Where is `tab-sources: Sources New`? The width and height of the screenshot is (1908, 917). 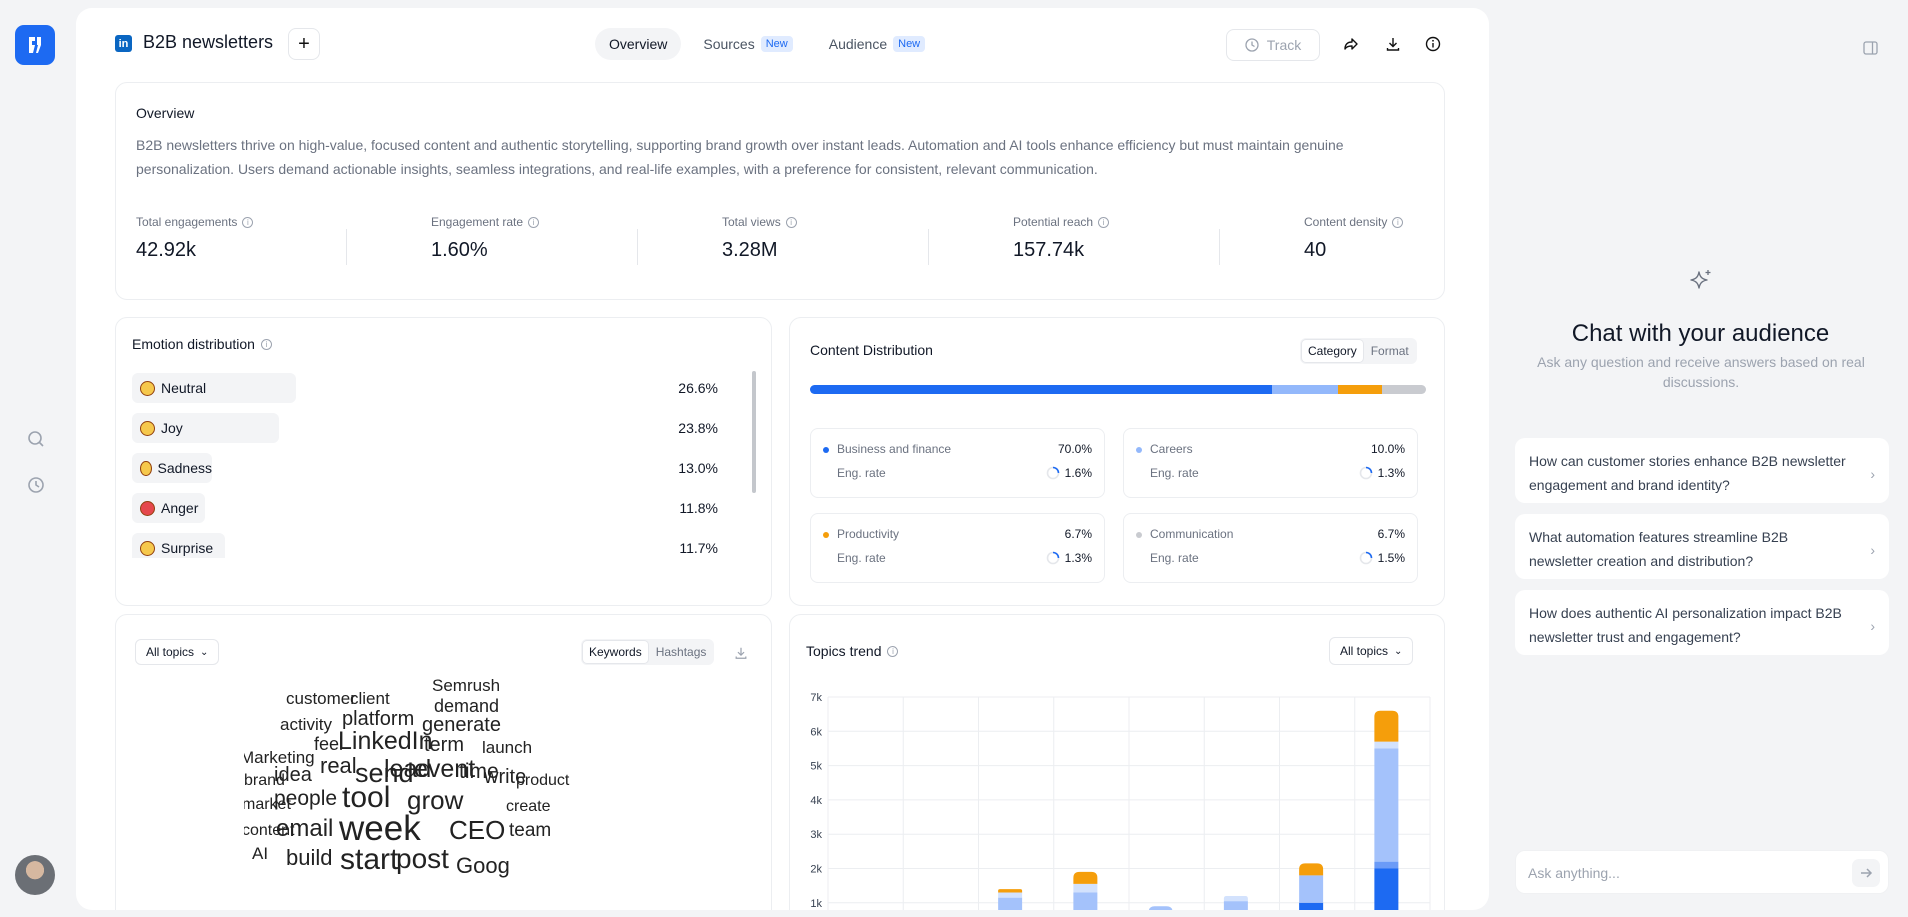
tab-sources: Sources New is located at coordinates (747, 44).